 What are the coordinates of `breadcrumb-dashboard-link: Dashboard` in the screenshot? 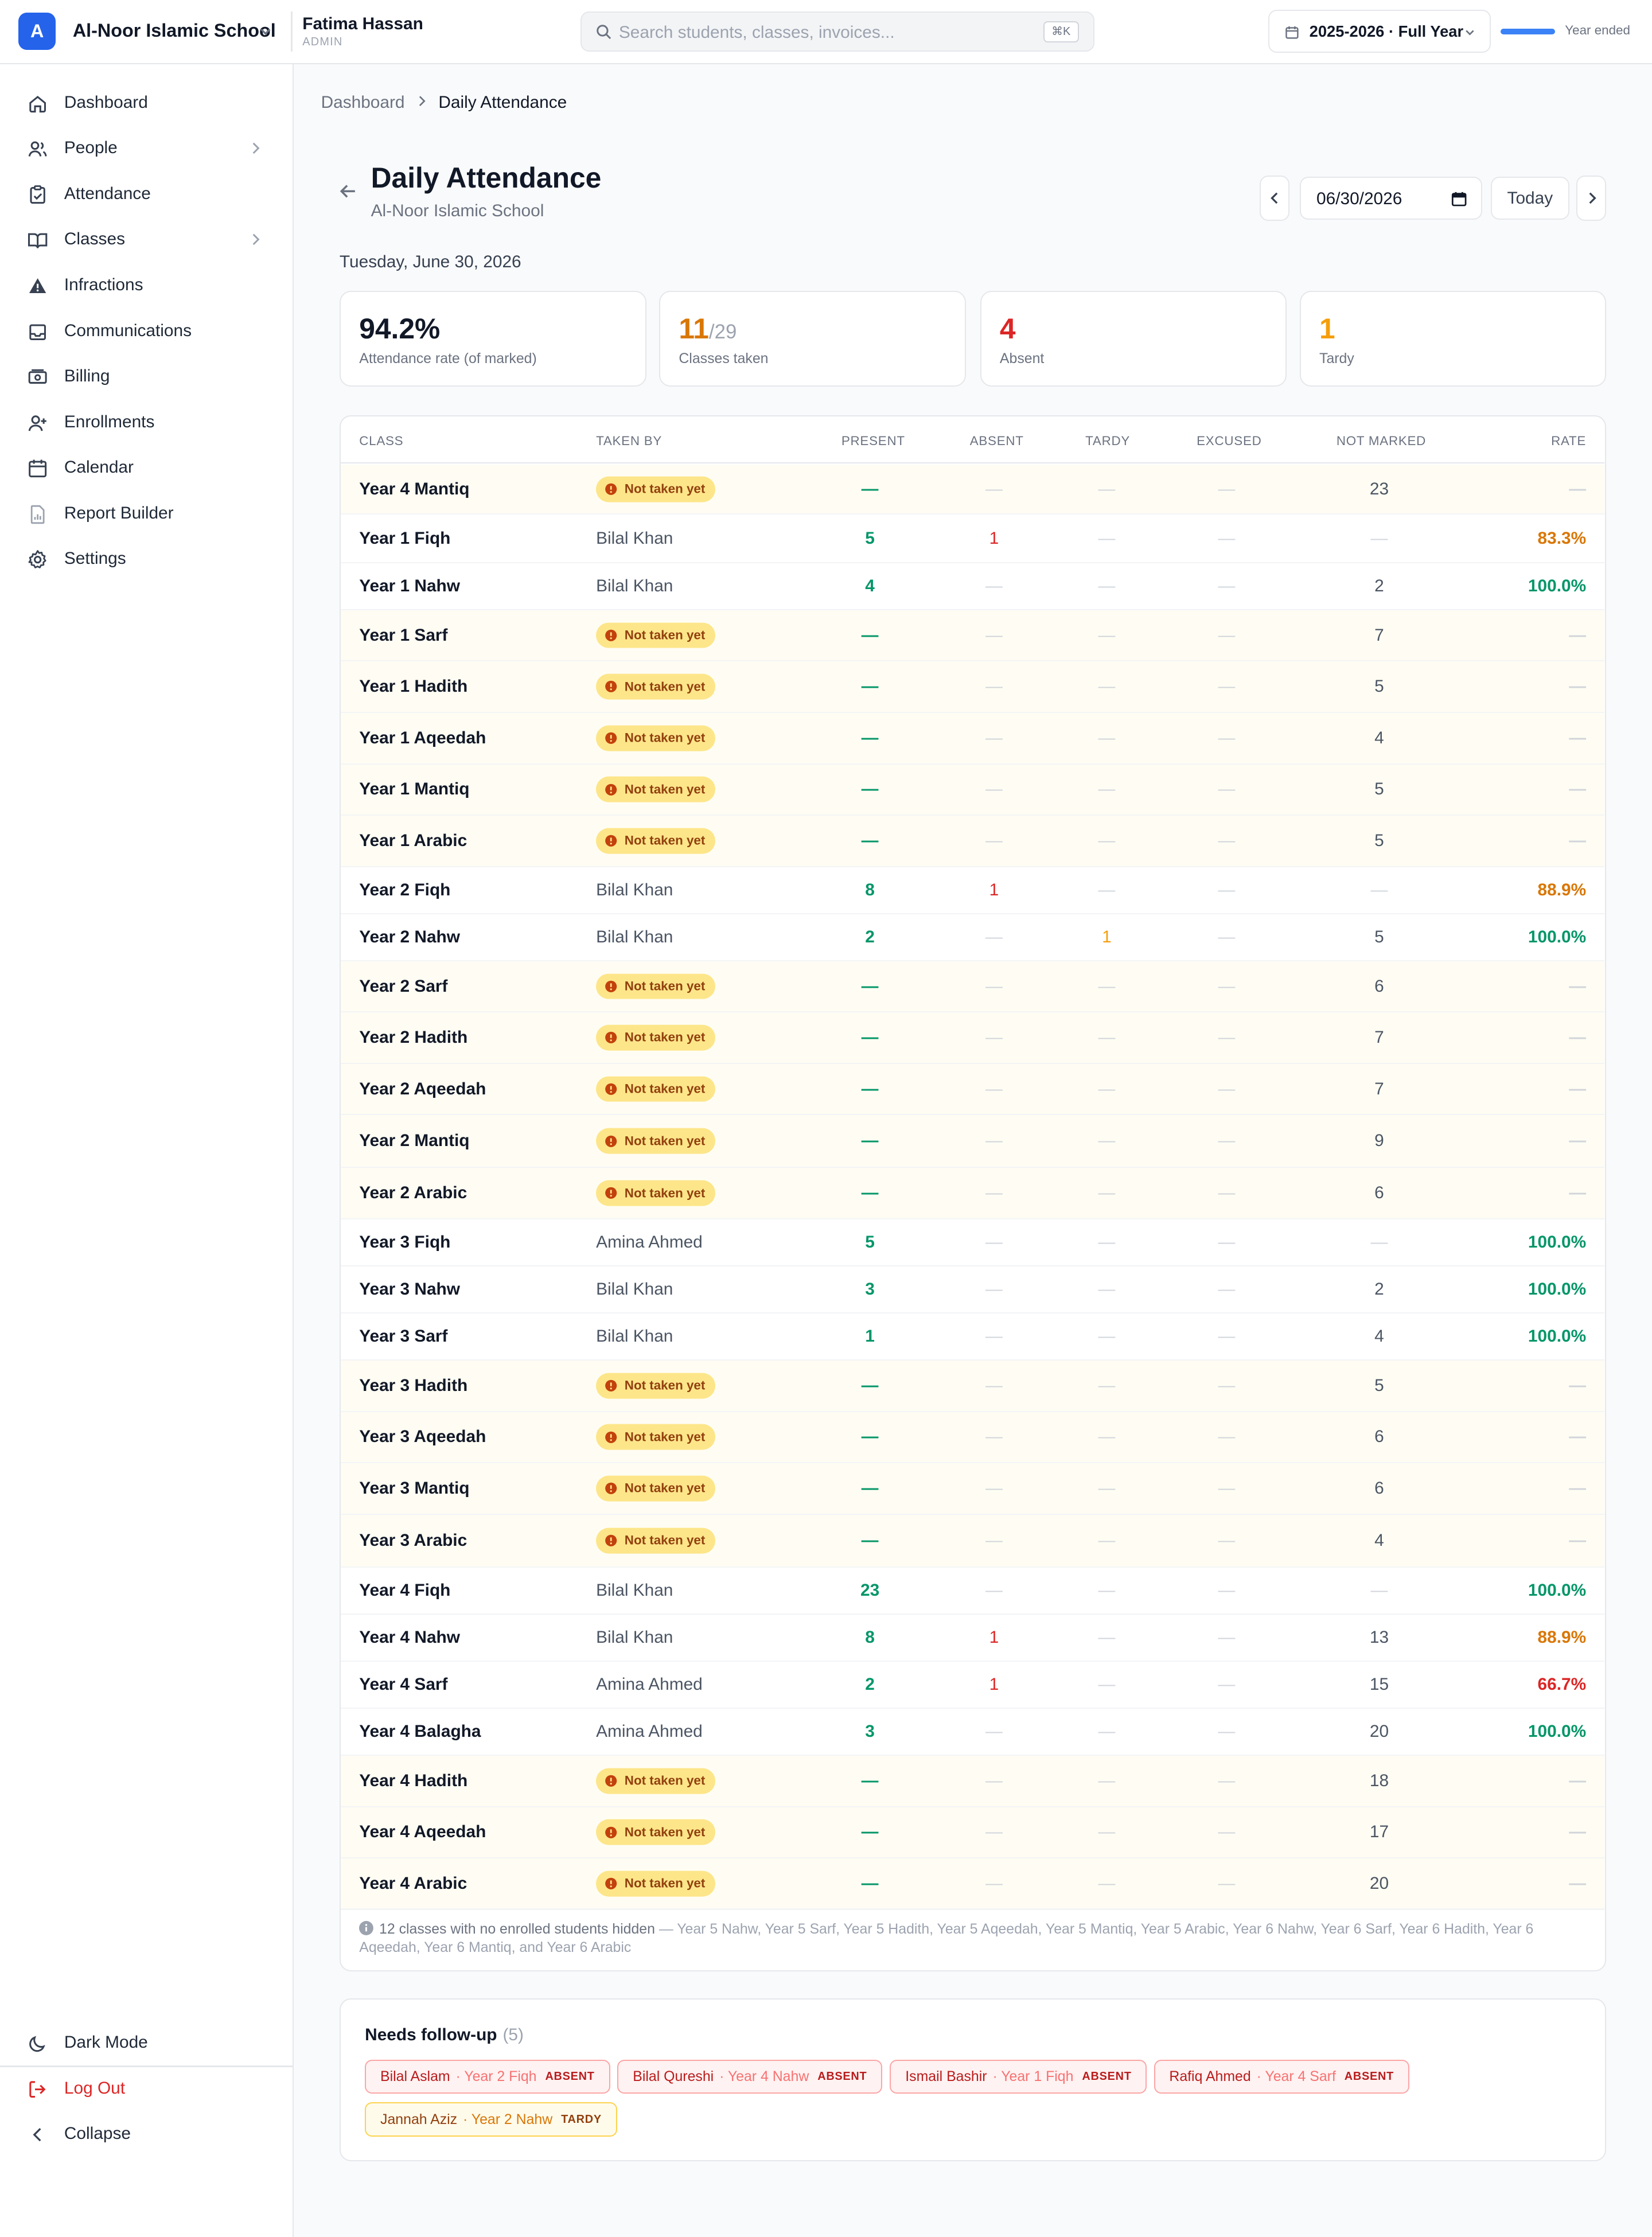 It's located at (363, 102).